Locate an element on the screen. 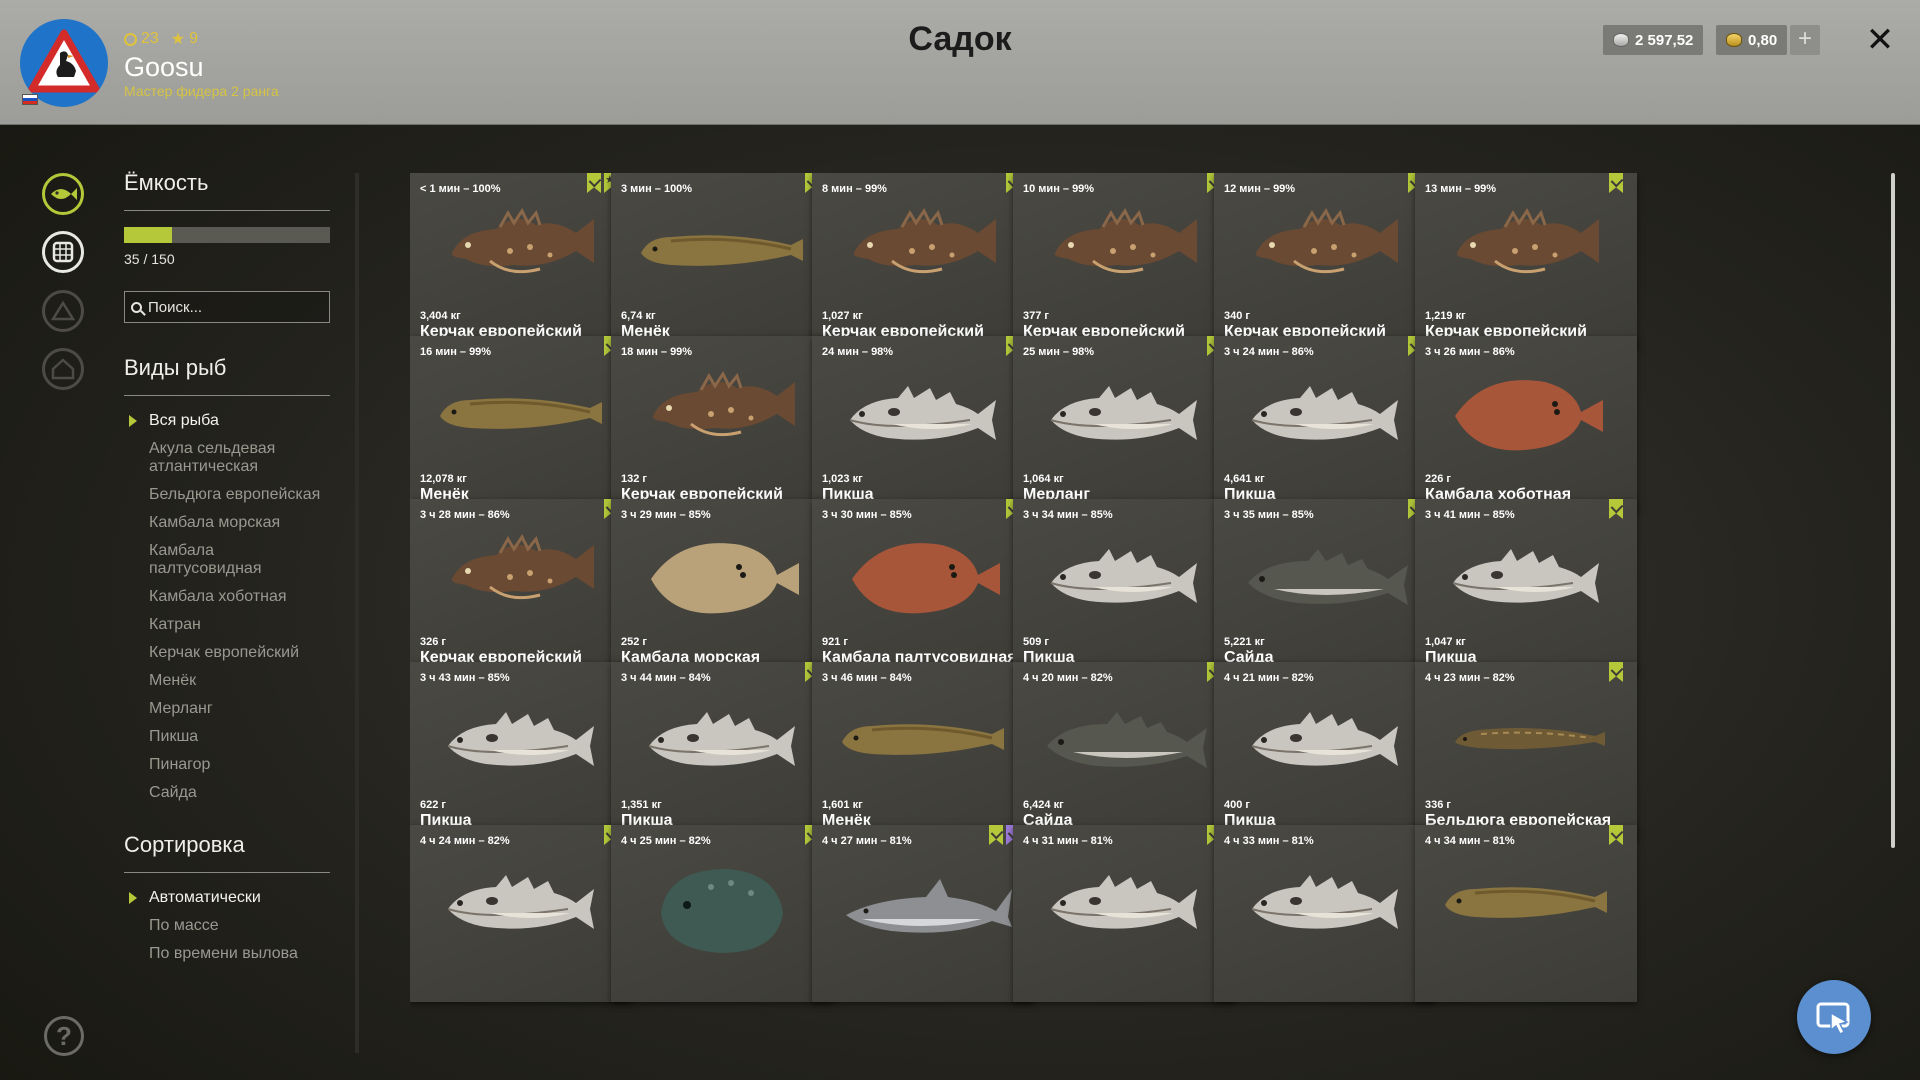 The width and height of the screenshot is (1920, 1080). fish-card: 18 мин – 99% 132 г Керчак европейский is located at coordinates (722, 424).